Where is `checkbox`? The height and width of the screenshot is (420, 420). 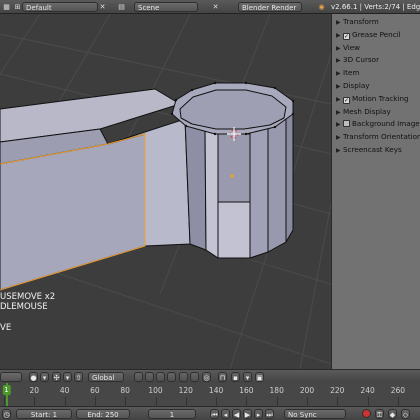 checkbox is located at coordinates (346, 124).